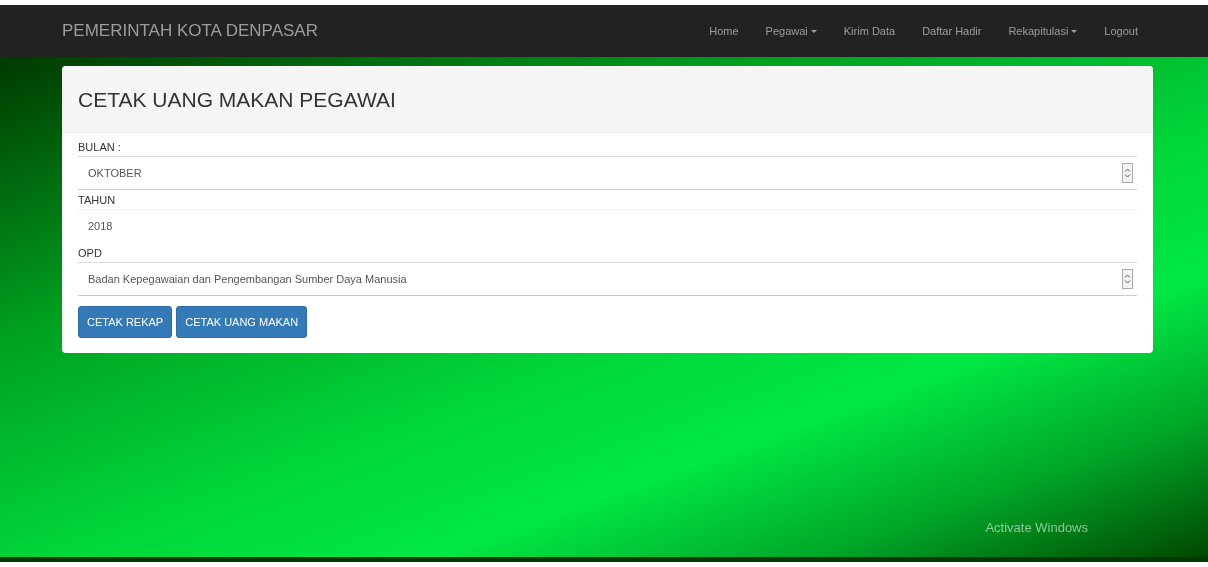 Image resolution: width=1208 pixels, height=567 pixels. What do you see at coordinates (125, 322) in the screenshot?
I see `print-button: CETAK REKAP` at bounding box center [125, 322].